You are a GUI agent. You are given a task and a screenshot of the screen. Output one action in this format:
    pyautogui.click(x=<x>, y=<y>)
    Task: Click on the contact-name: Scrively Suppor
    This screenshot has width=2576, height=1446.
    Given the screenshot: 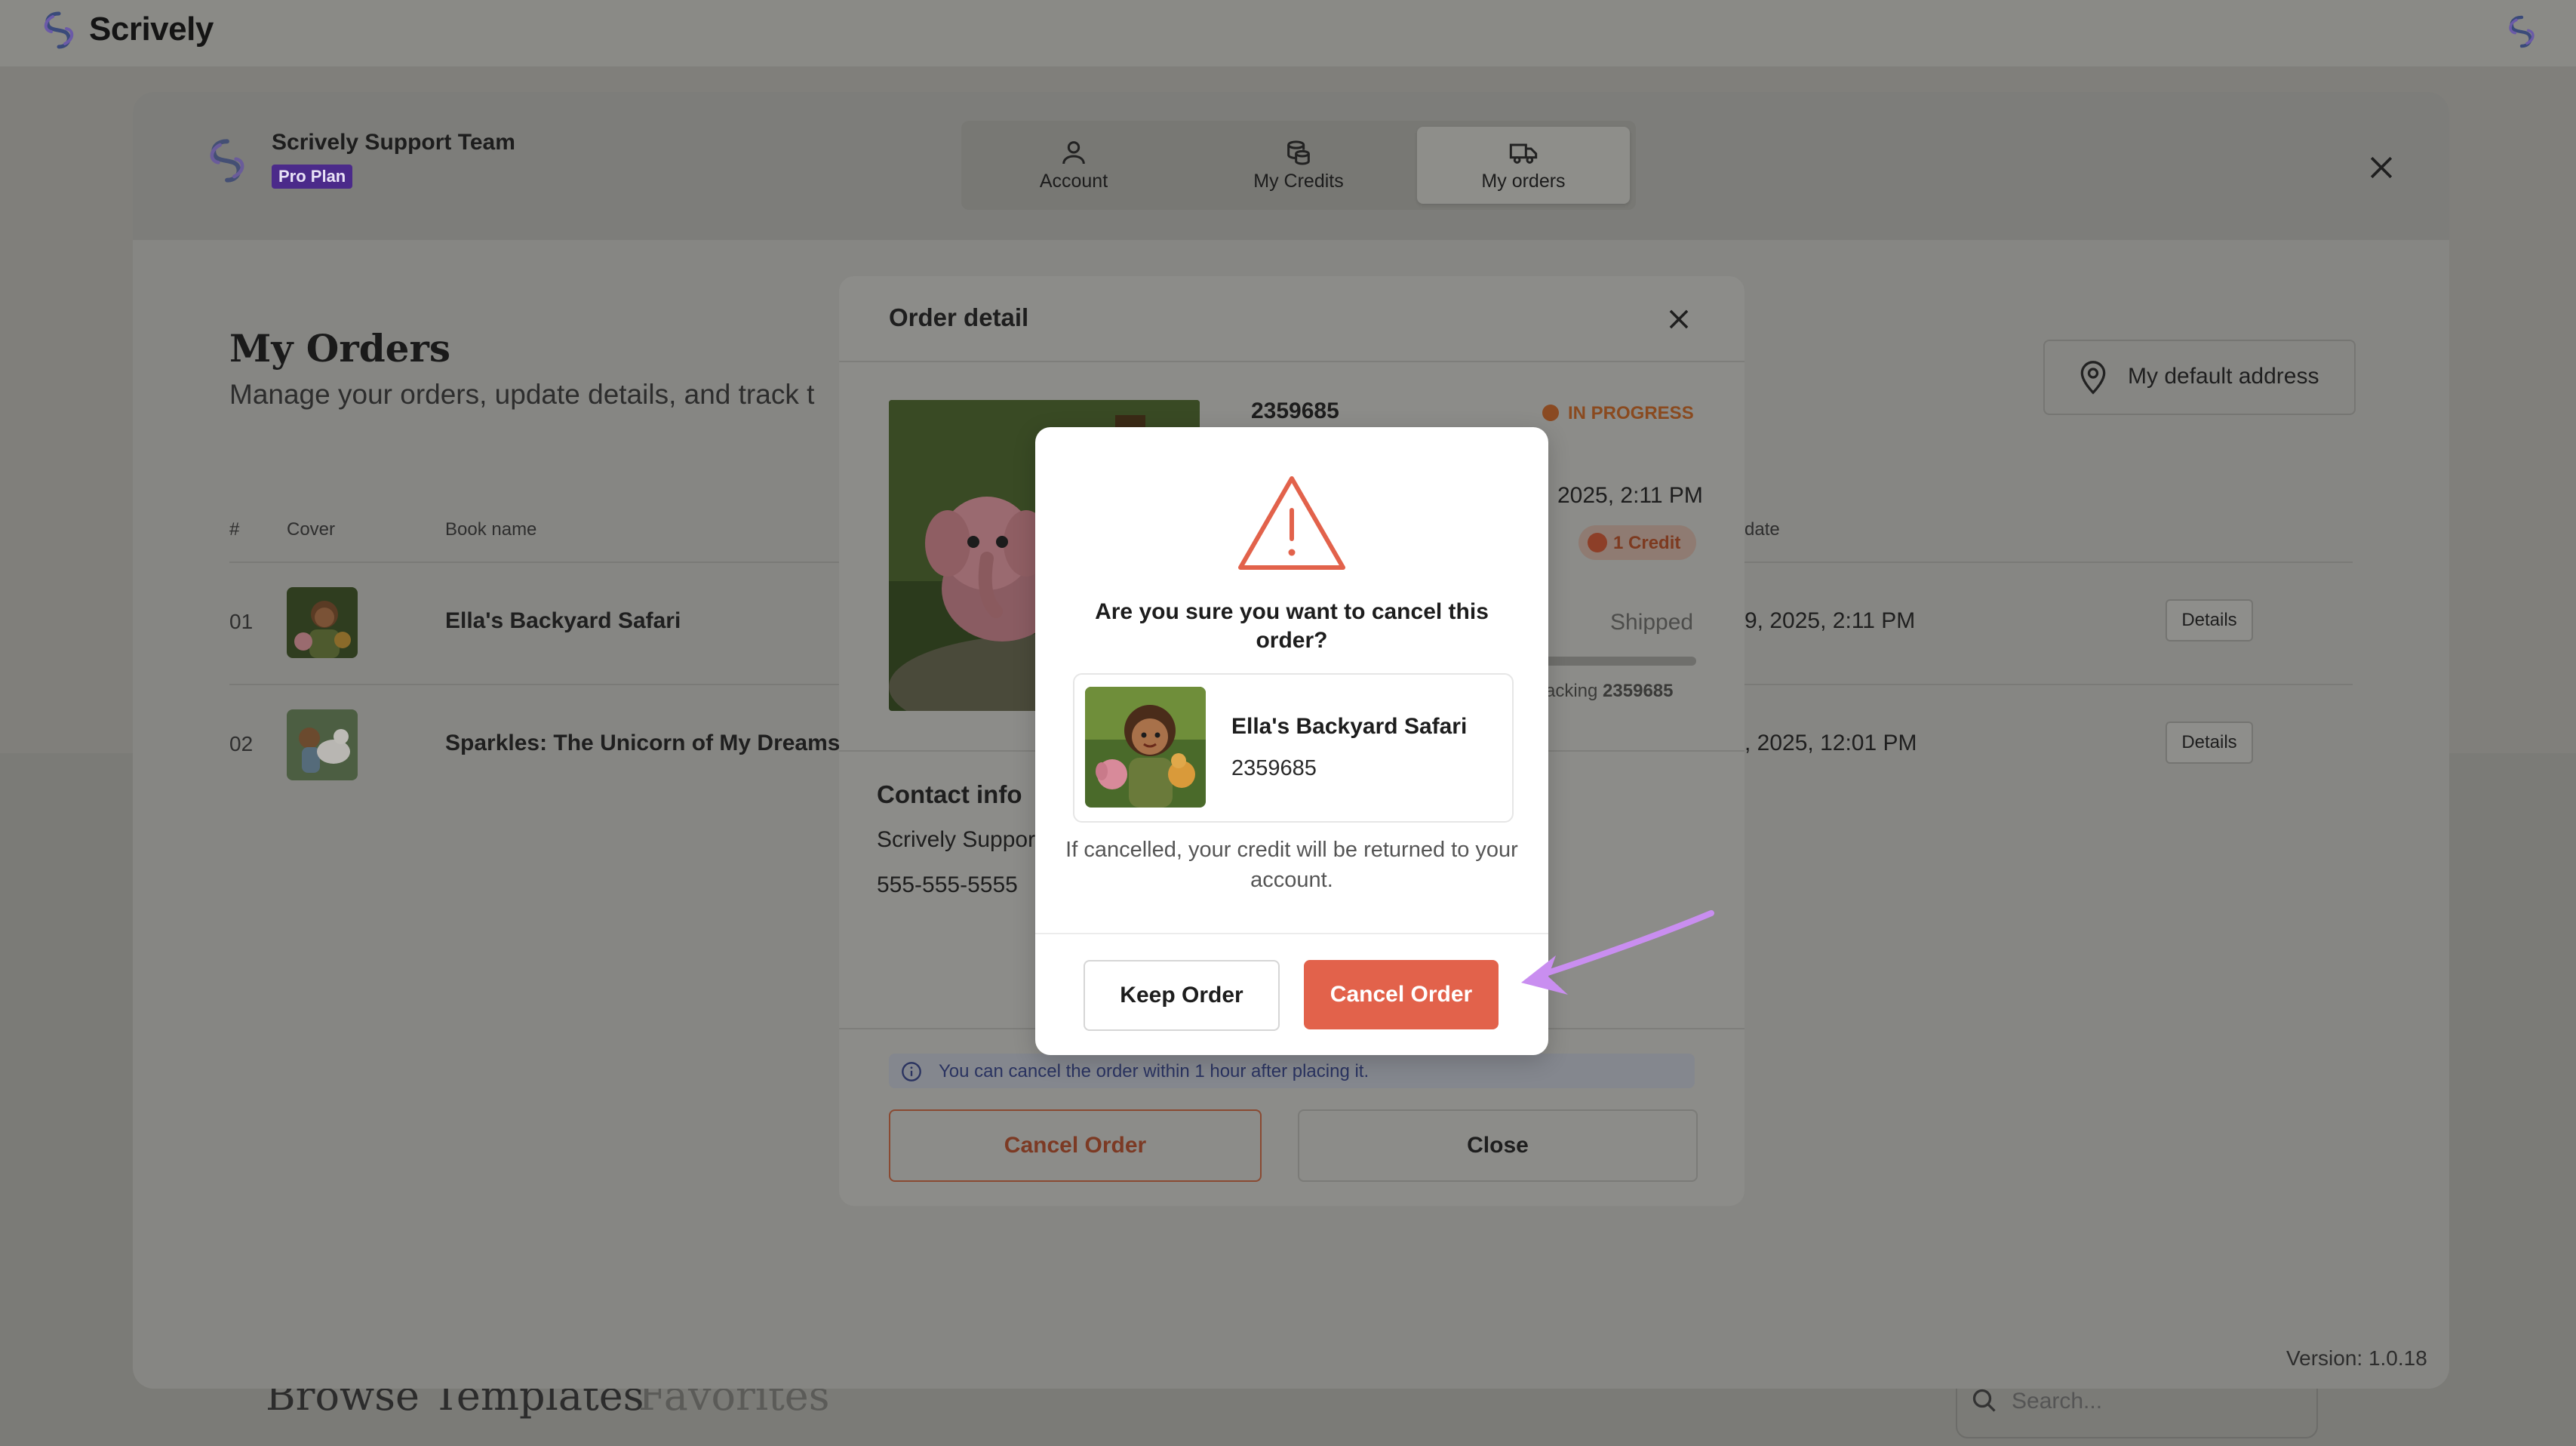 What is the action you would take?
    pyautogui.click(x=956, y=839)
    